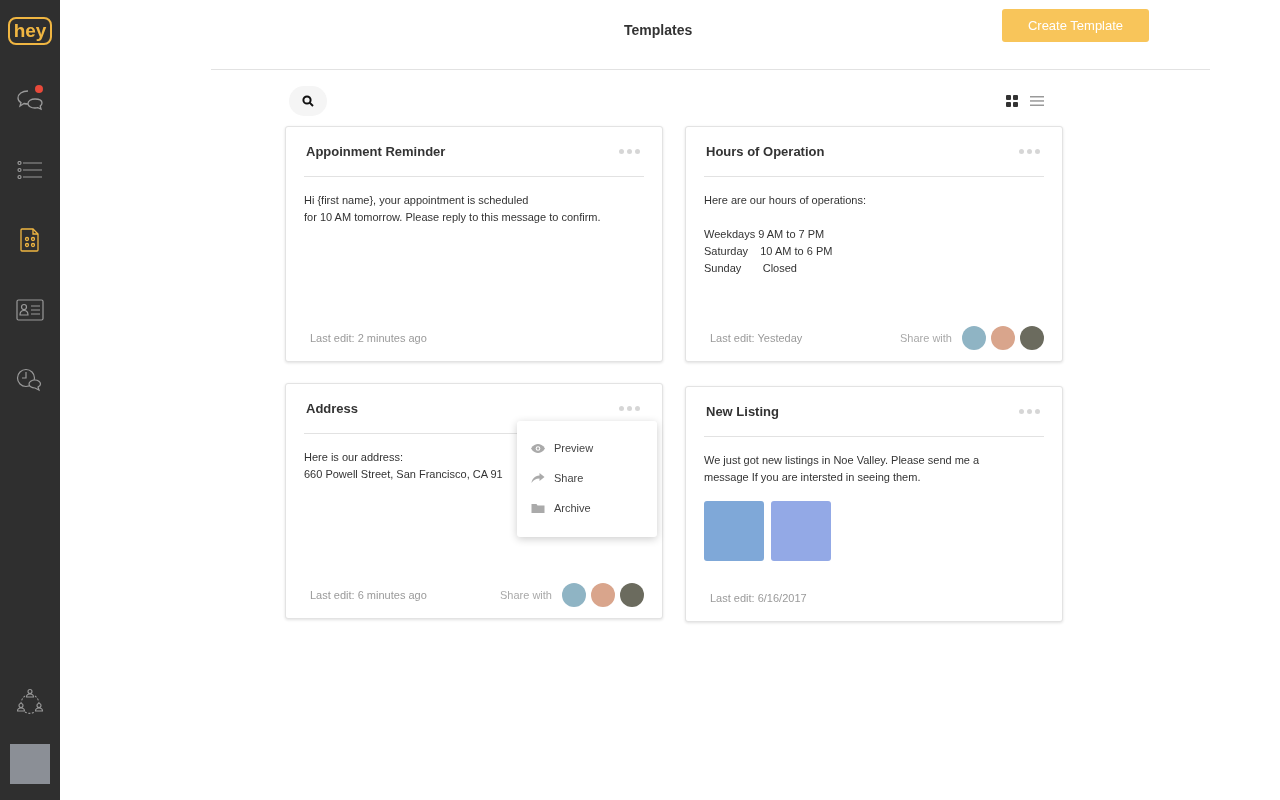 This screenshot has width=1280, height=800. I want to click on contact-card-icon, so click(30, 310).